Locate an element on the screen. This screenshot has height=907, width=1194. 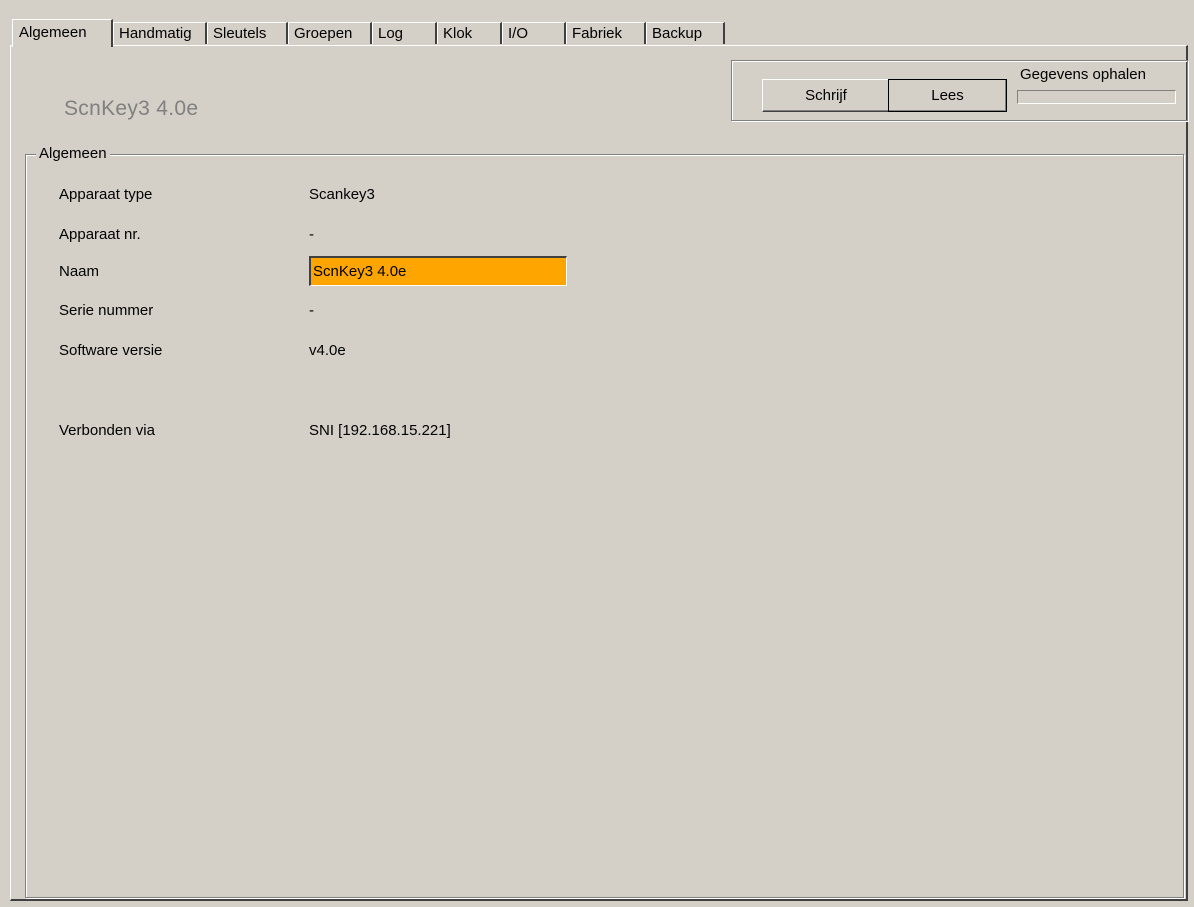
group-title: Algemeen is located at coordinates (73, 154).